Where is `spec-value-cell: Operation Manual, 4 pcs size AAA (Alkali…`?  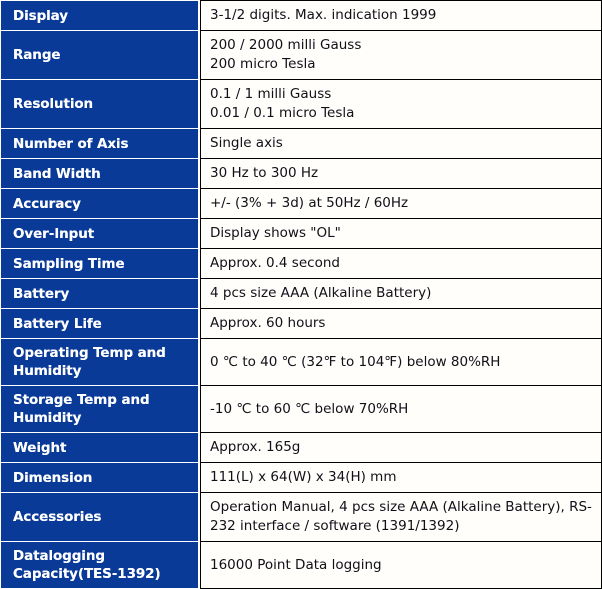 spec-value-cell: Operation Manual, 4 pcs size AAA (Alkali… is located at coordinates (401, 517).